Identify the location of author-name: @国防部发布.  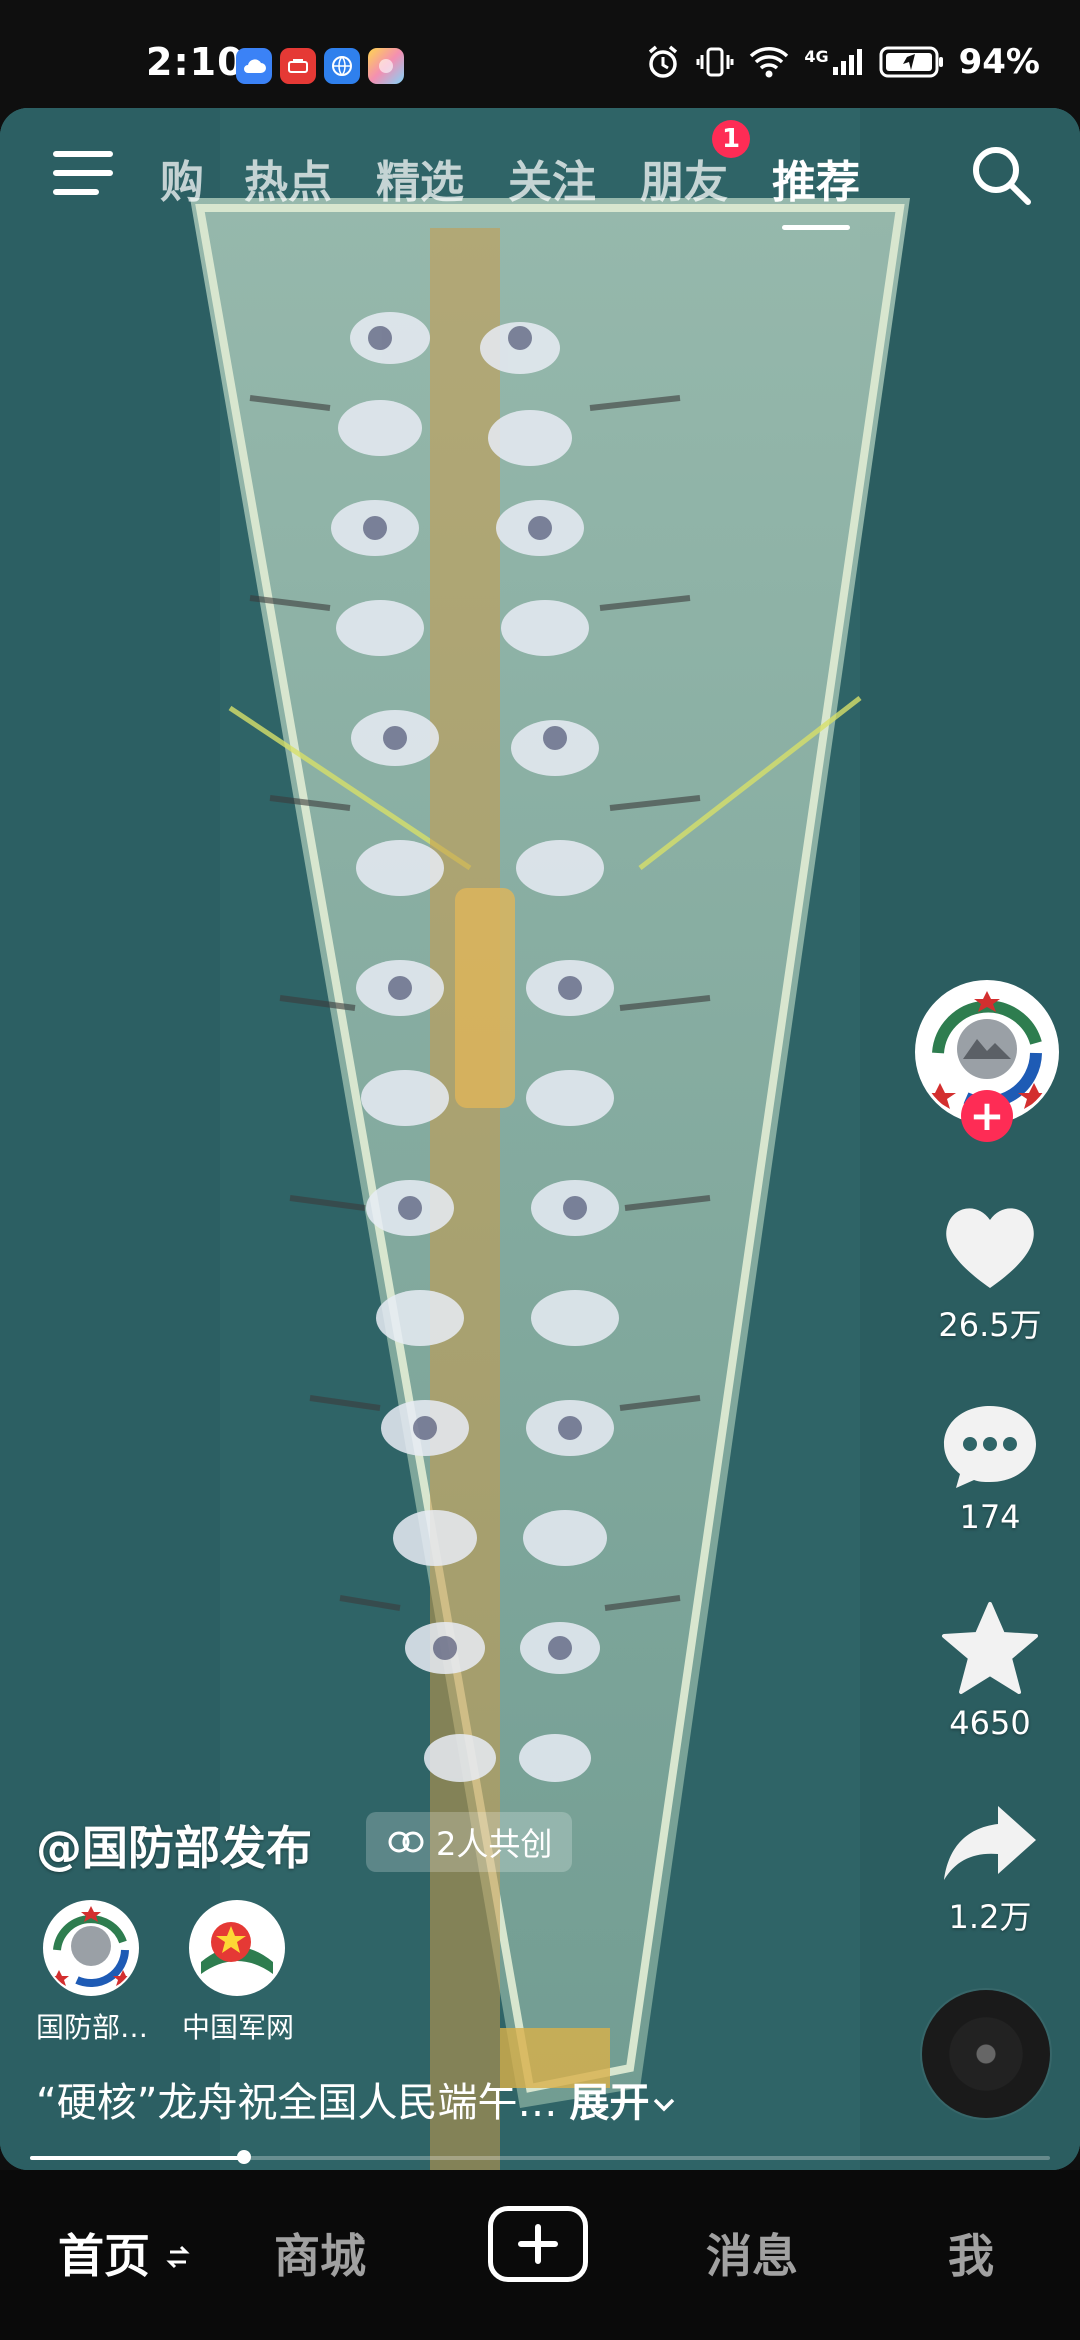
(174, 1845).